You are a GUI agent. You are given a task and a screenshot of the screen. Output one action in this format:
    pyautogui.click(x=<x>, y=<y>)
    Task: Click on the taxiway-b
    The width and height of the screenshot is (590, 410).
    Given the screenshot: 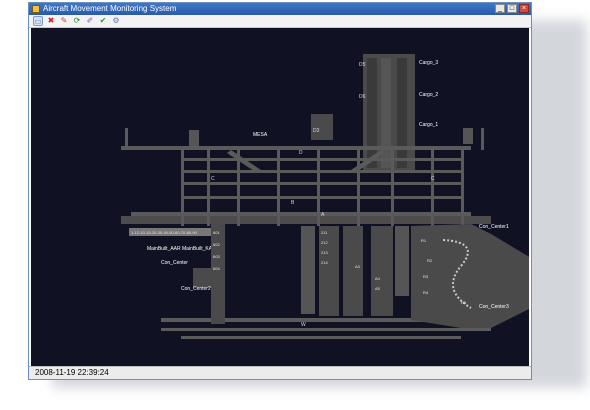 What is the action you would take?
    pyautogui.click(x=321, y=197)
    